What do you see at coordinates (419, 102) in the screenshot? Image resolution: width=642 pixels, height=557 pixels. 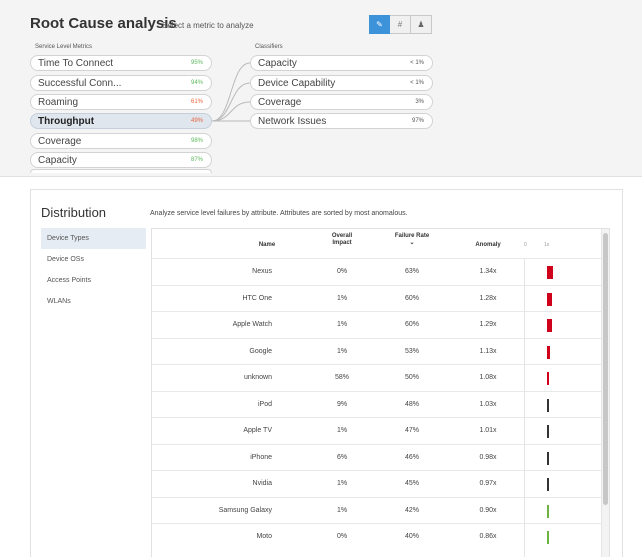 I see `classifier-value: 3%` at bounding box center [419, 102].